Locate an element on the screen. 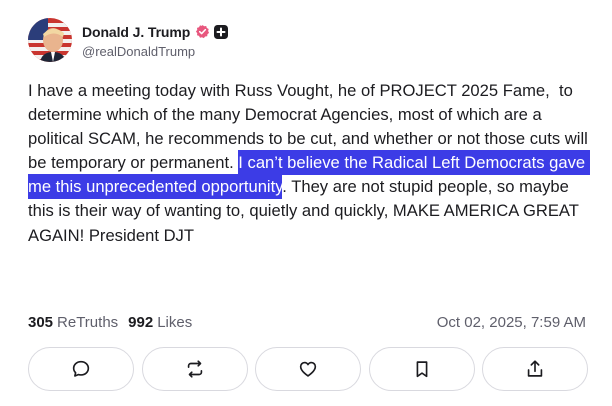  verified-badge-icon is located at coordinates (202, 31).